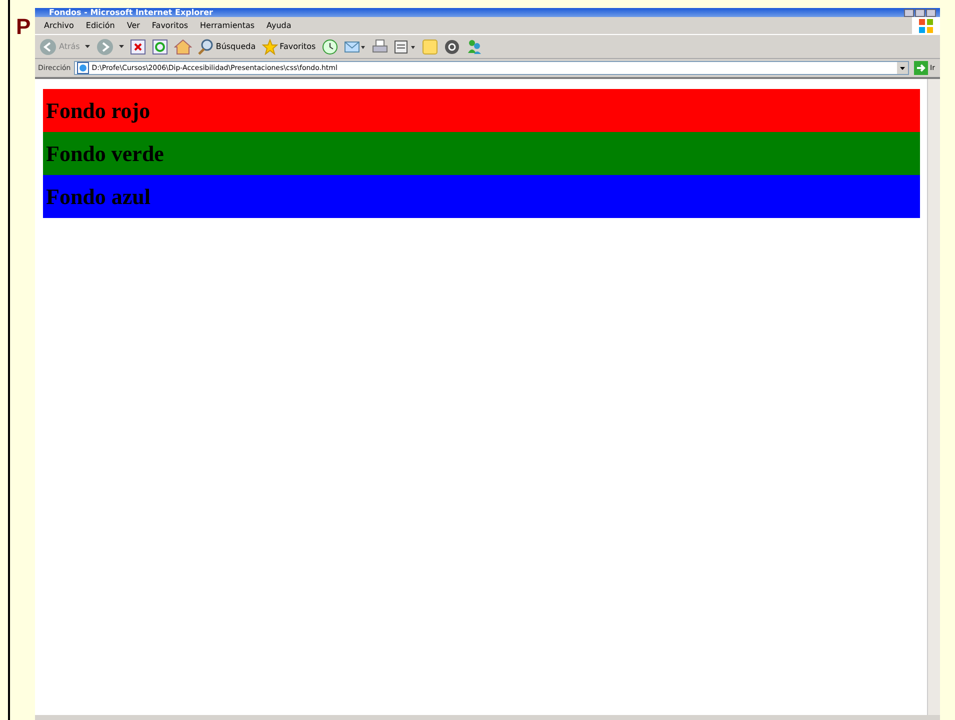 The height and width of the screenshot is (720, 955). What do you see at coordinates (270, 46) in the screenshot?
I see `star-icon` at bounding box center [270, 46].